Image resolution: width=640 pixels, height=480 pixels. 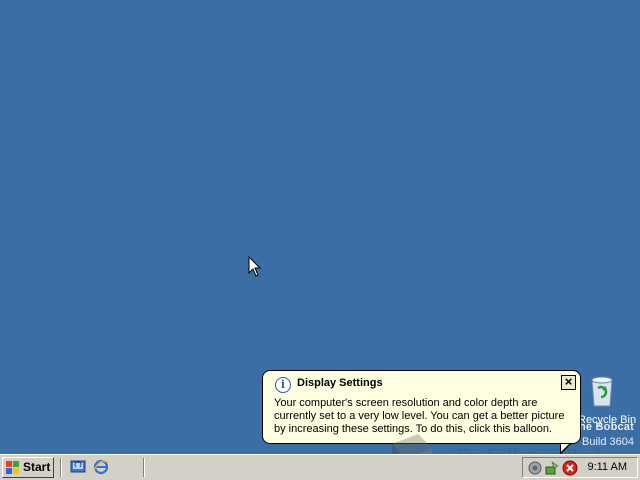 I want to click on show-desktop-icon, so click(x=78, y=467).